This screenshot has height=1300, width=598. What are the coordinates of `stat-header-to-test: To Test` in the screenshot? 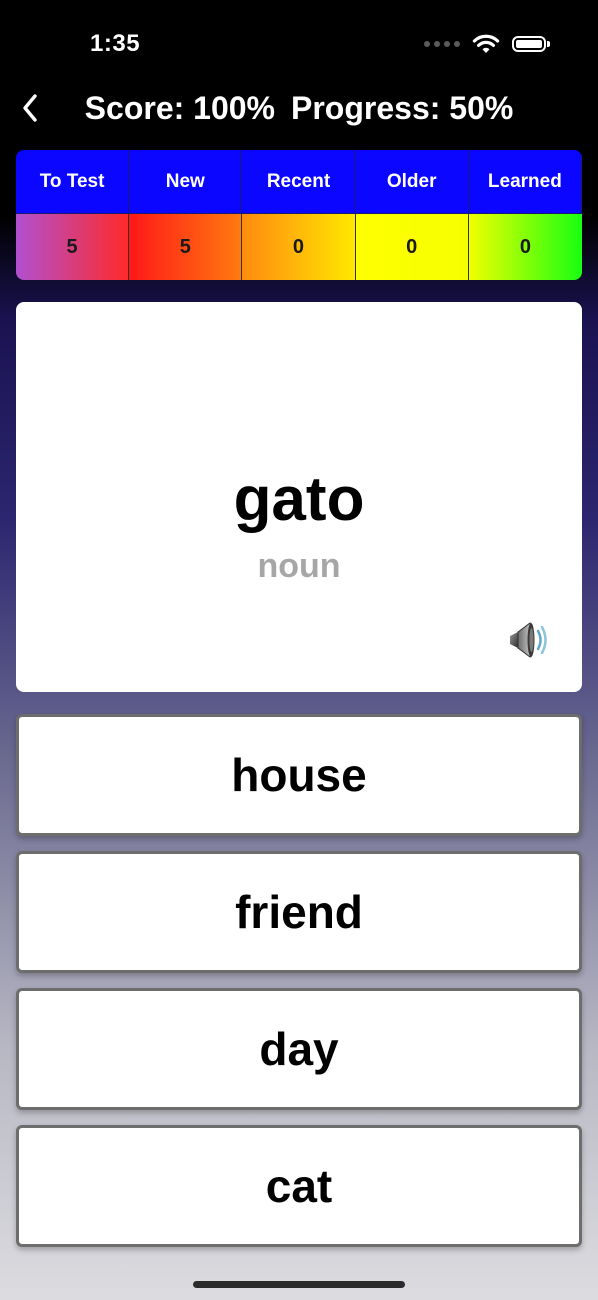 It's located at (73, 182).